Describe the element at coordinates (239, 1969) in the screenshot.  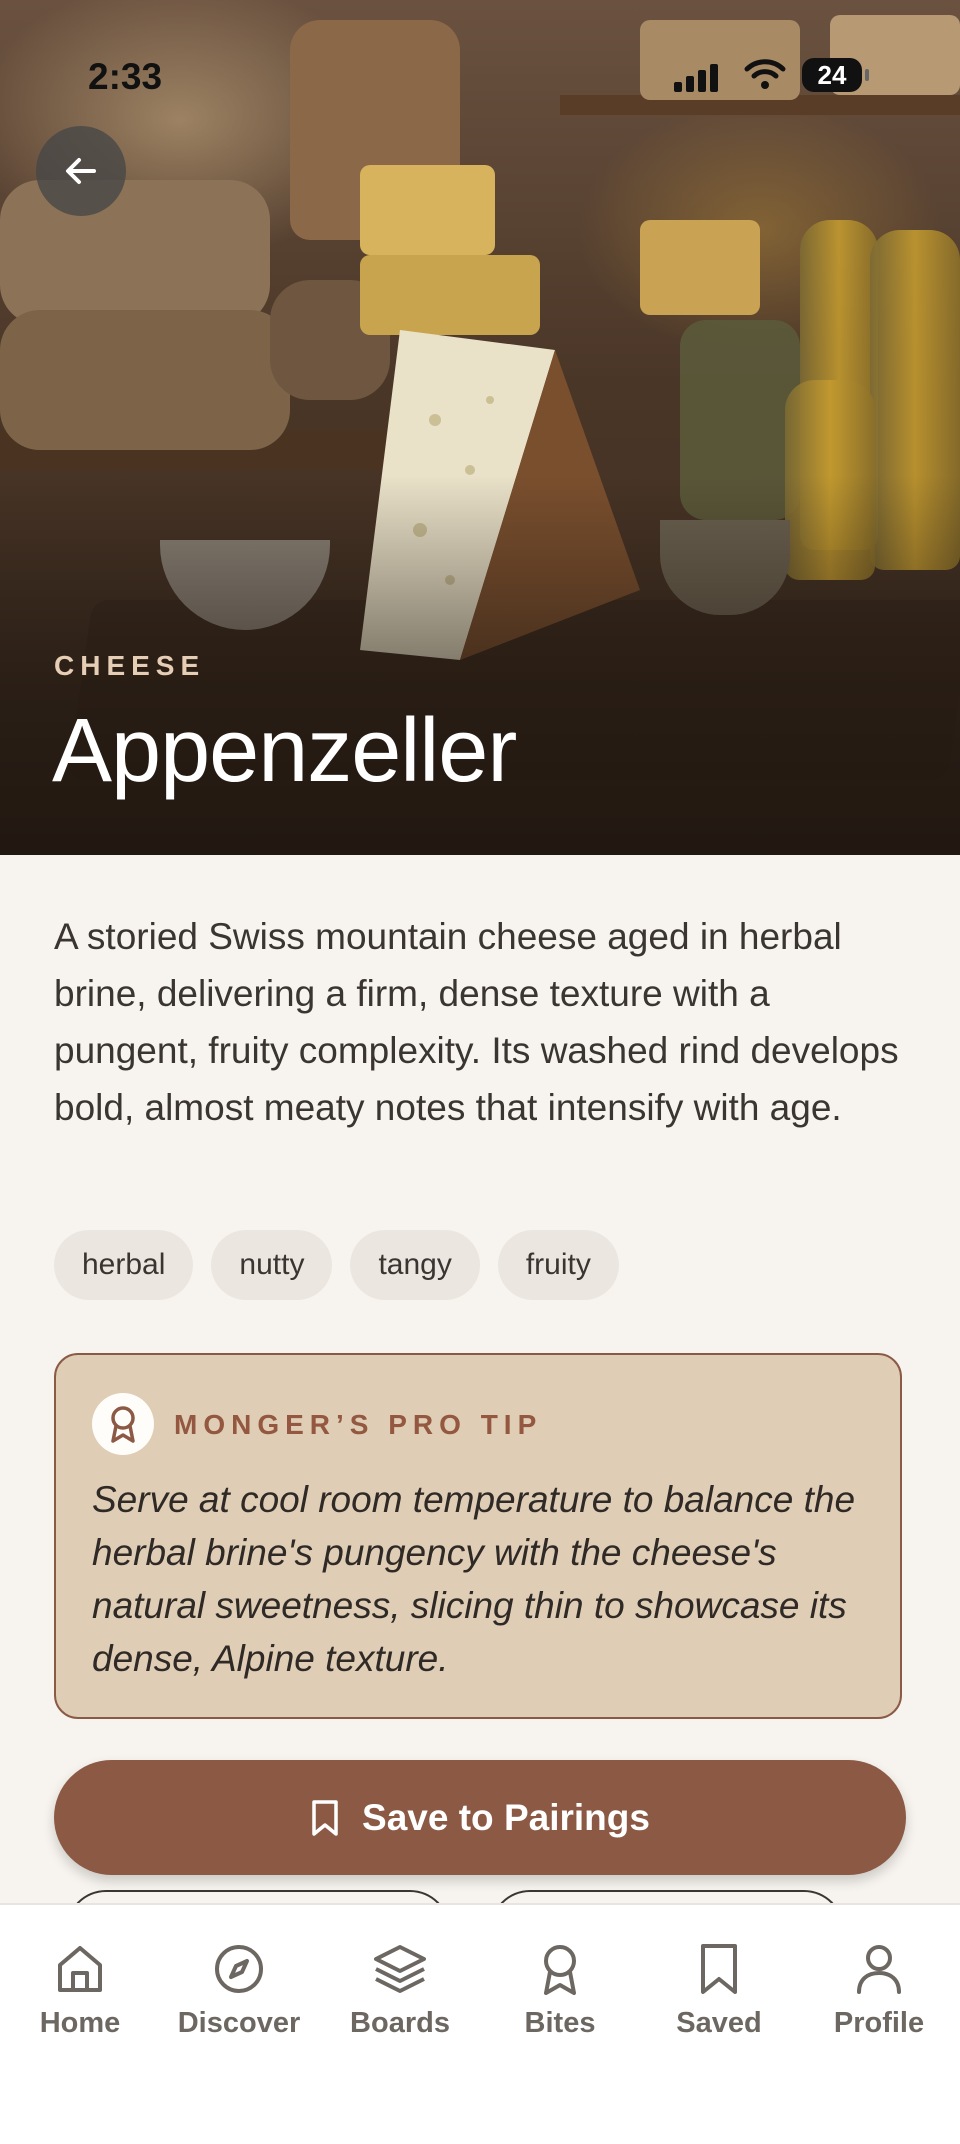
I see `compass-icon` at that location.